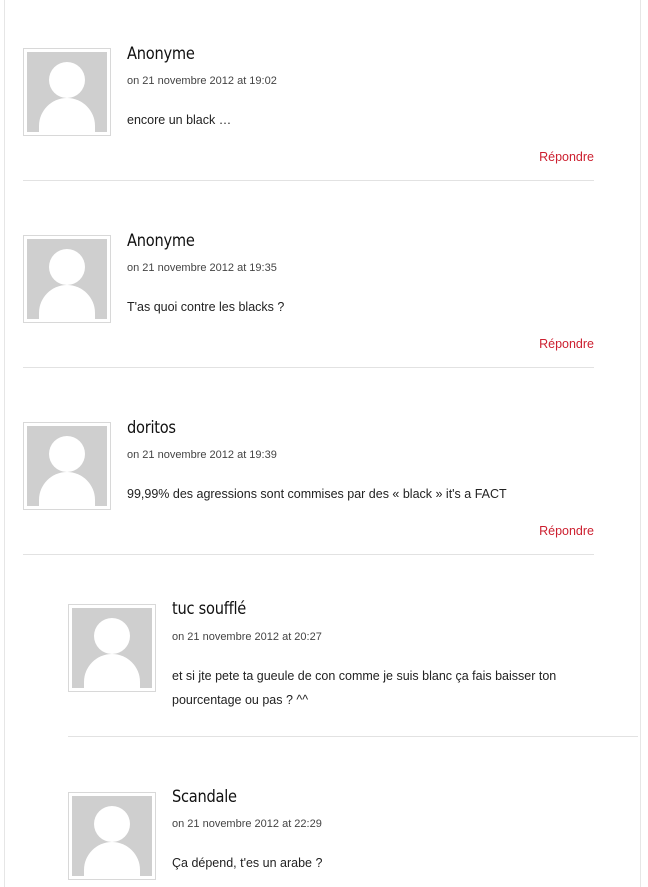  Describe the element at coordinates (151, 428) in the screenshot. I see `comment-author: doritos` at that location.